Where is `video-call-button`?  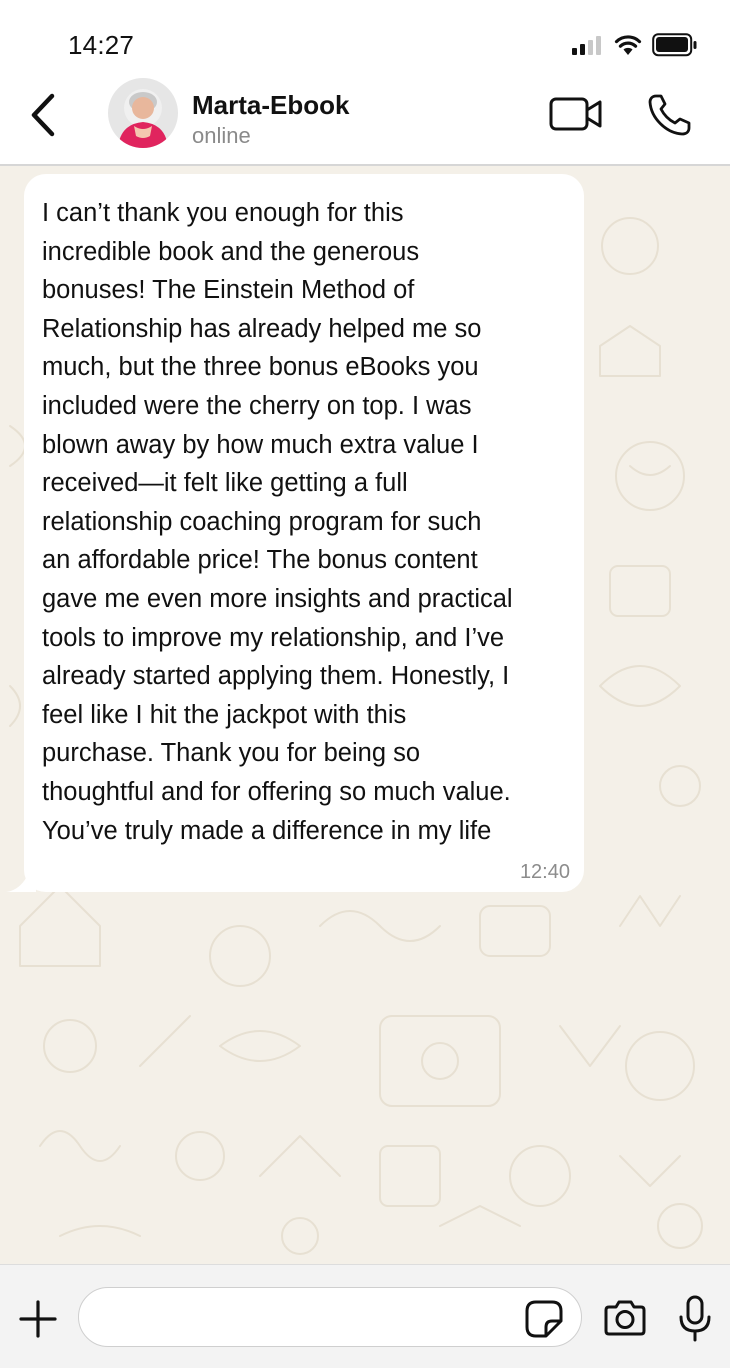 video-call-button is located at coordinates (577, 114).